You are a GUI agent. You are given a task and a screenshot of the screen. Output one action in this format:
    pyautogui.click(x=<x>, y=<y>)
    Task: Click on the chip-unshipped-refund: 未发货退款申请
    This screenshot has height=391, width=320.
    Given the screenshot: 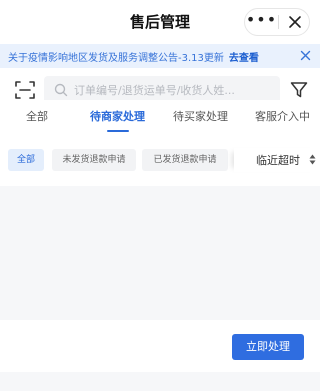 What is the action you would take?
    pyautogui.click(x=94, y=160)
    